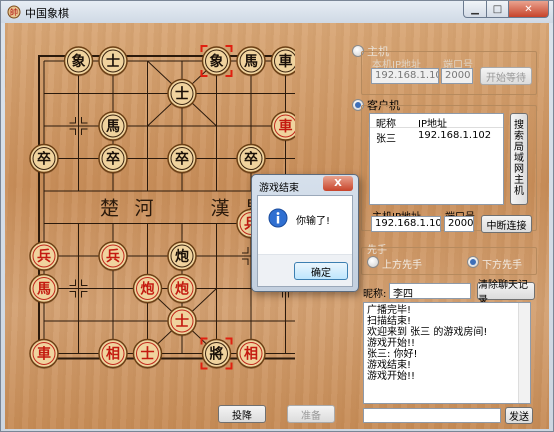 Image resolution: width=554 pixels, height=432 pixels. I want to click on piece-label: 將, so click(217, 354).